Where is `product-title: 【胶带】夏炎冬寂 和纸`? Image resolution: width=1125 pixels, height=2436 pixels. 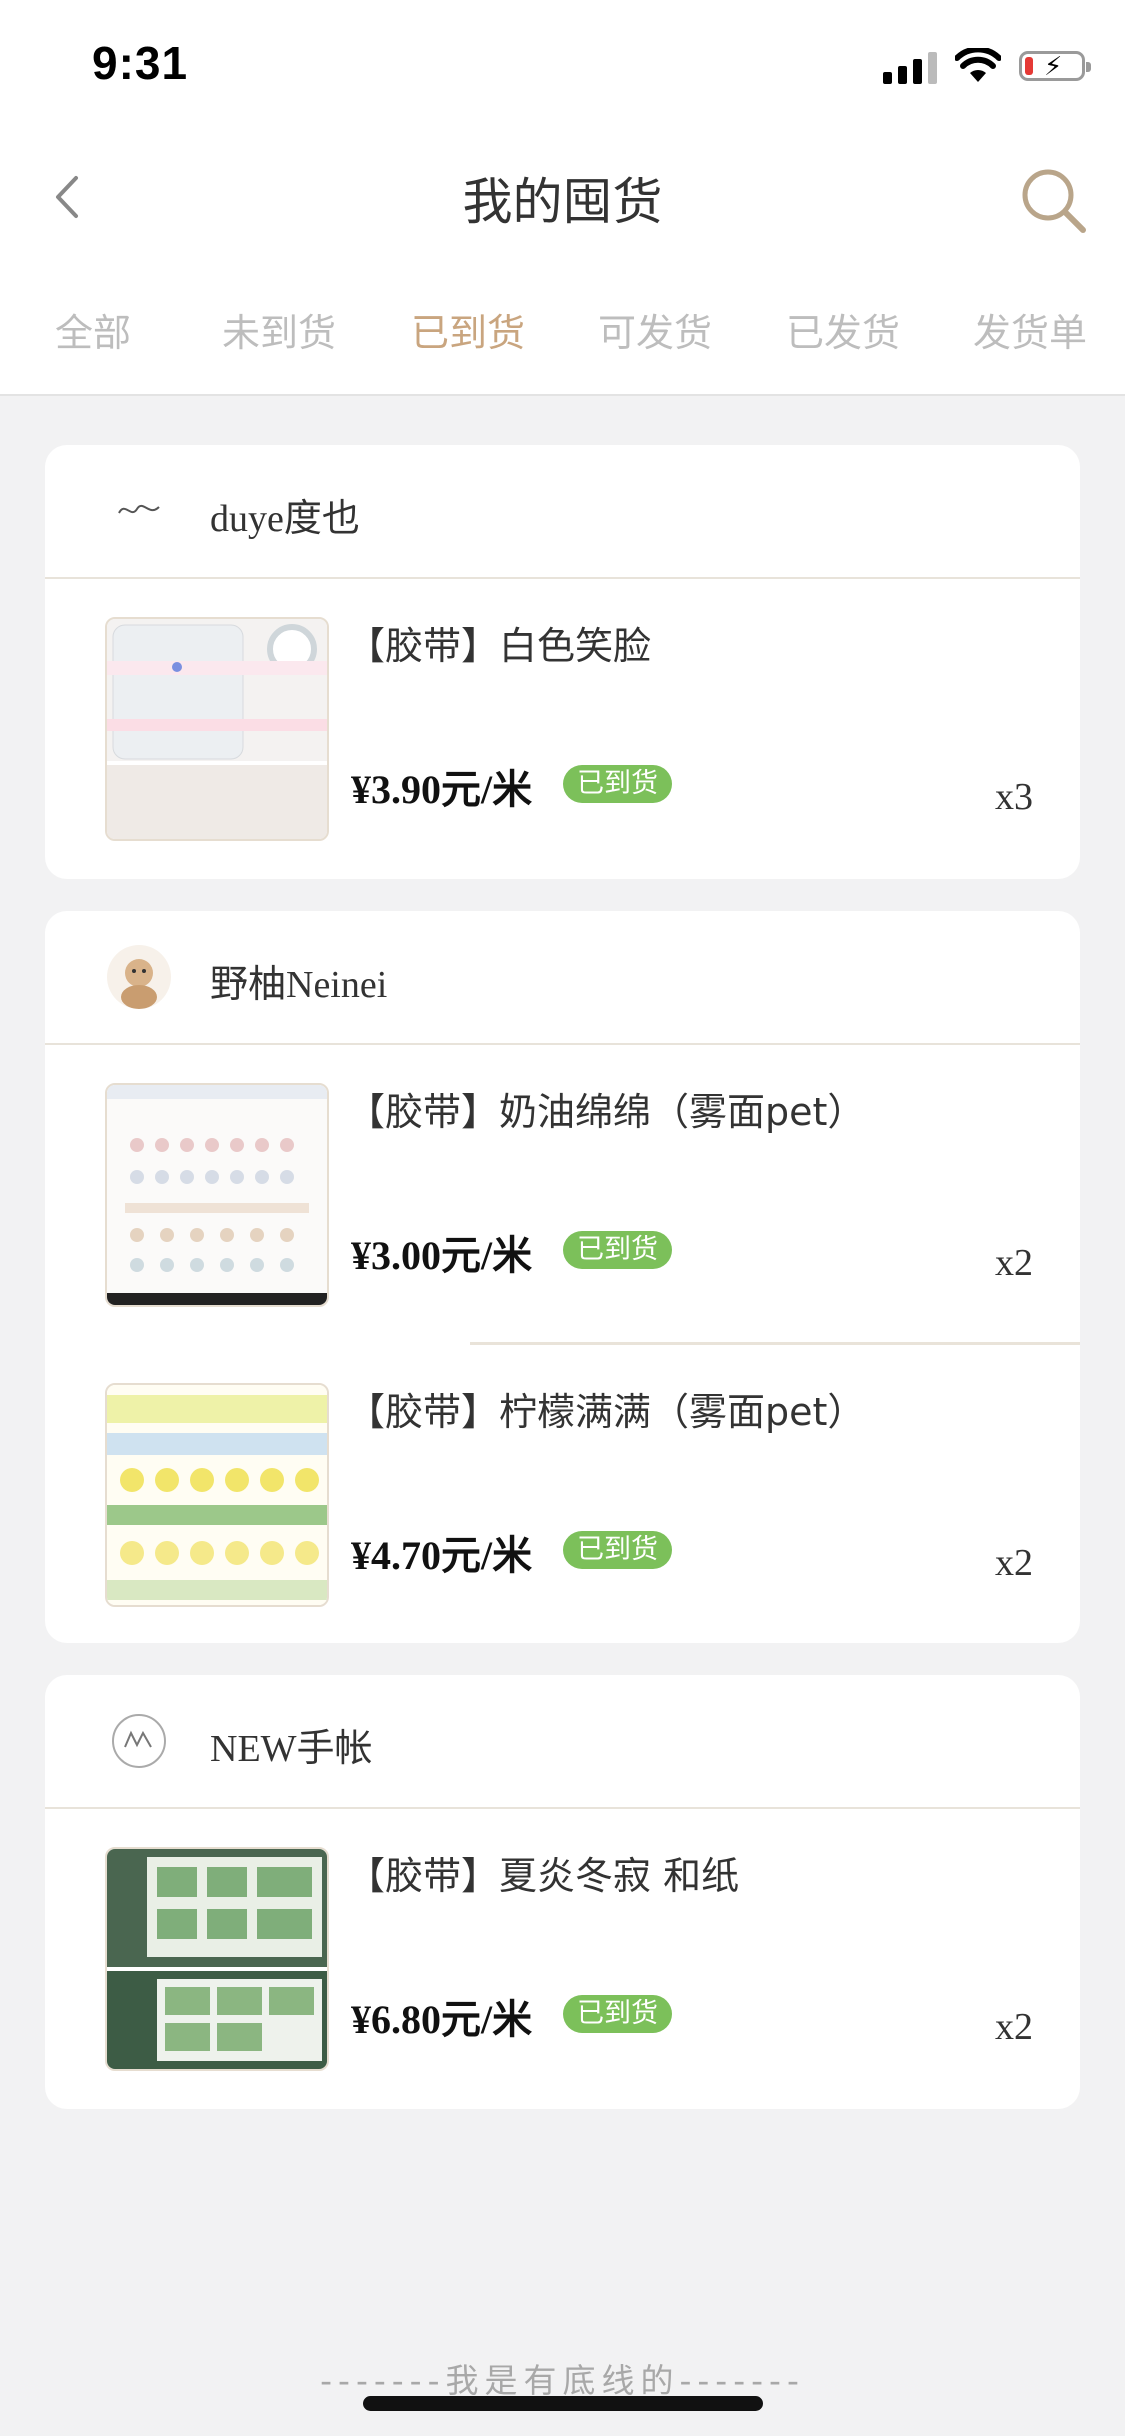 product-title: 【胶带】夏炎冬寂 和纸 is located at coordinates (543, 1876).